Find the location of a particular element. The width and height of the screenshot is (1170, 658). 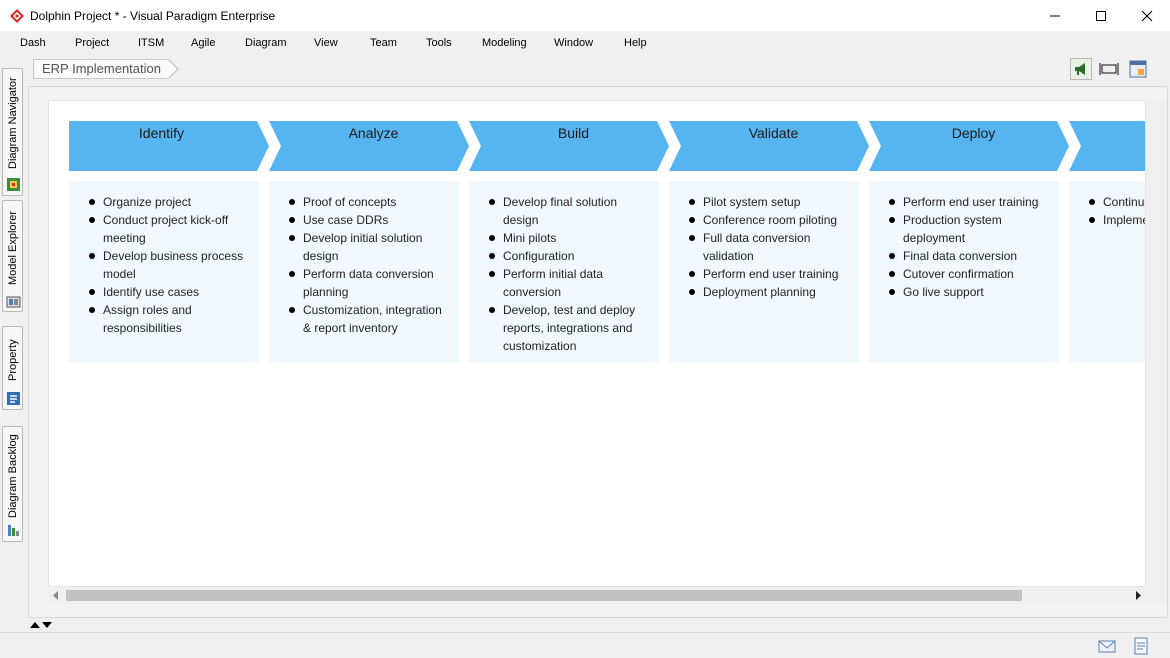

breadcrumb-item: ERP Implementation is located at coordinates (101, 69).